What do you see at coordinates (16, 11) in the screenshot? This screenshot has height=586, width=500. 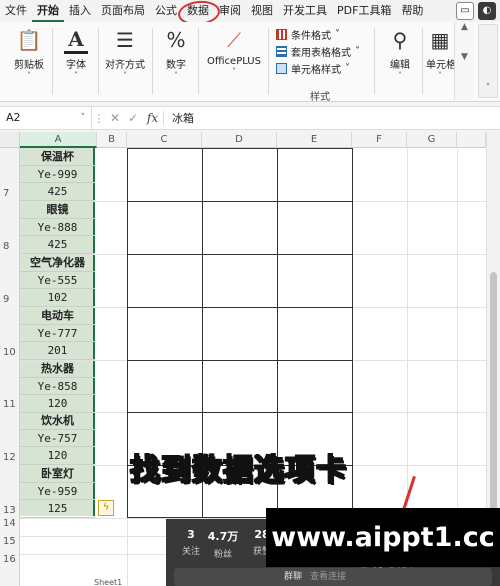 I see `menu-file: 文件` at bounding box center [16, 11].